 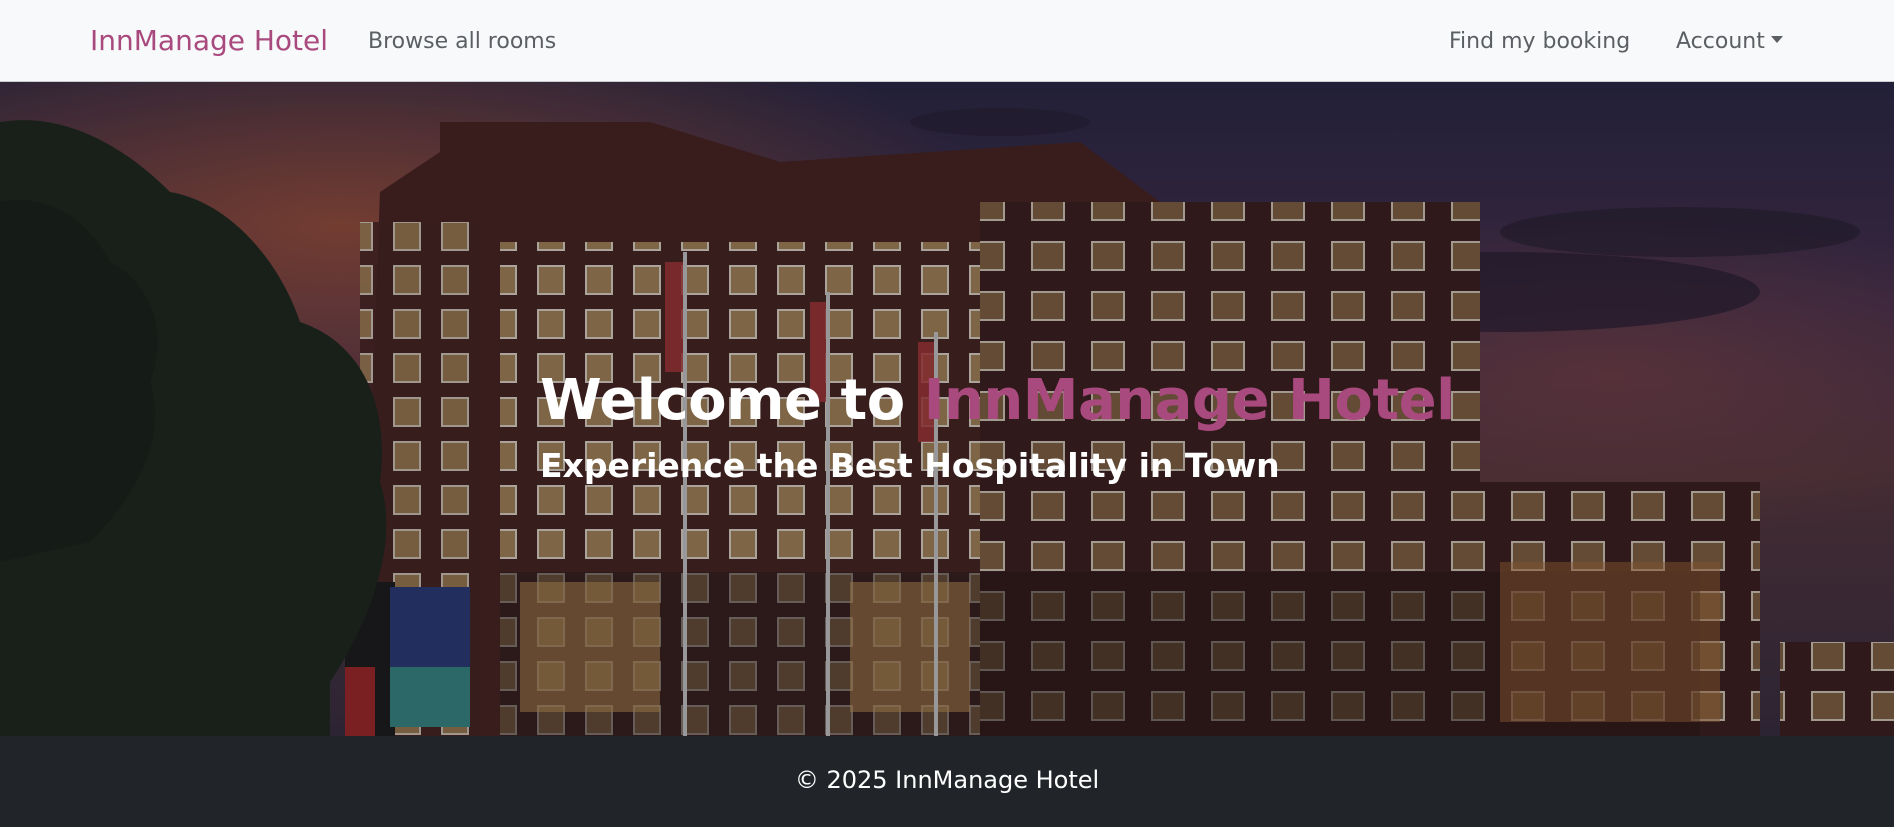 I want to click on hero-subtitle: Experience the Best Hospitality in Town, so click(x=910, y=465).